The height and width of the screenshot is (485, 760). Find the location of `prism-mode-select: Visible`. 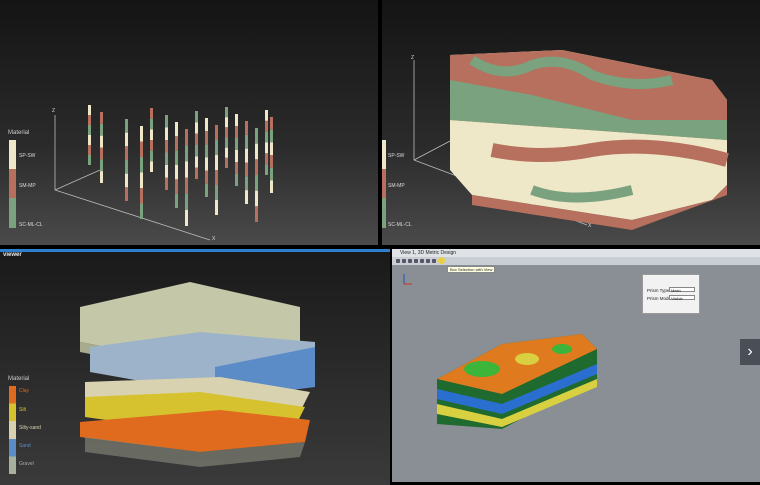

prism-mode-select: Visible is located at coordinates (682, 298).